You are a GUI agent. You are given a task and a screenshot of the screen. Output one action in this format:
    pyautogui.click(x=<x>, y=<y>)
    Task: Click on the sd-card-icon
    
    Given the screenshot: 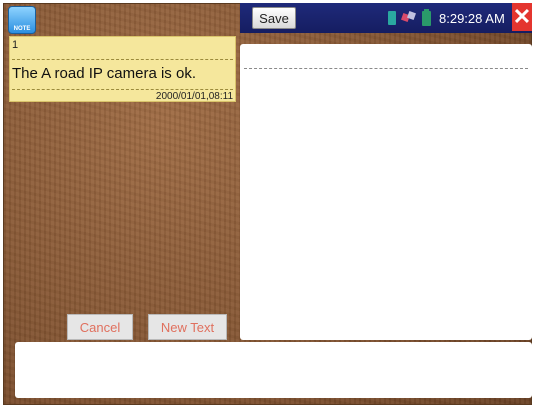 What is the action you would take?
    pyautogui.click(x=392, y=18)
    